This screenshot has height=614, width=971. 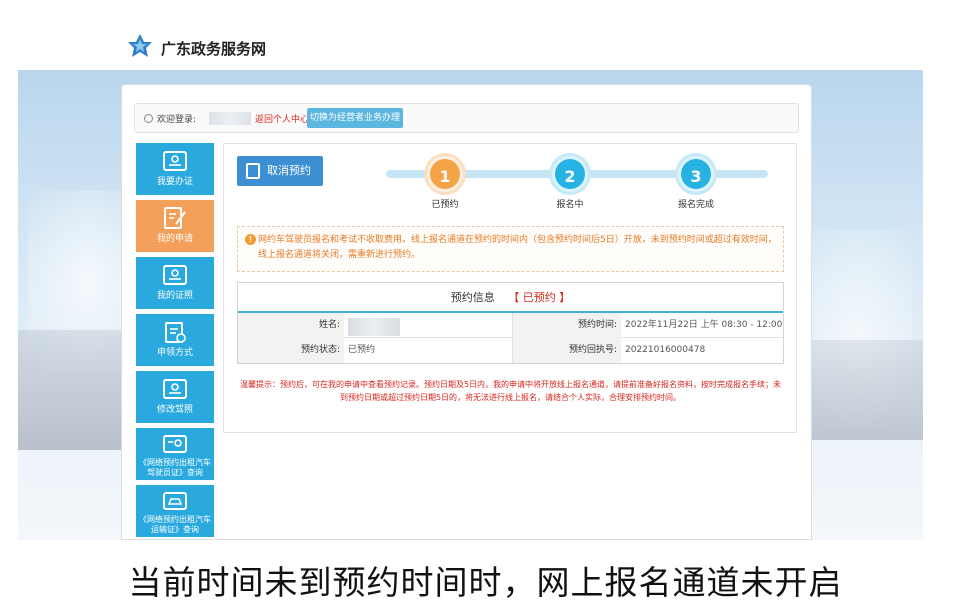 I want to click on sidebar-item-label: 我的申请, so click(x=174, y=239).